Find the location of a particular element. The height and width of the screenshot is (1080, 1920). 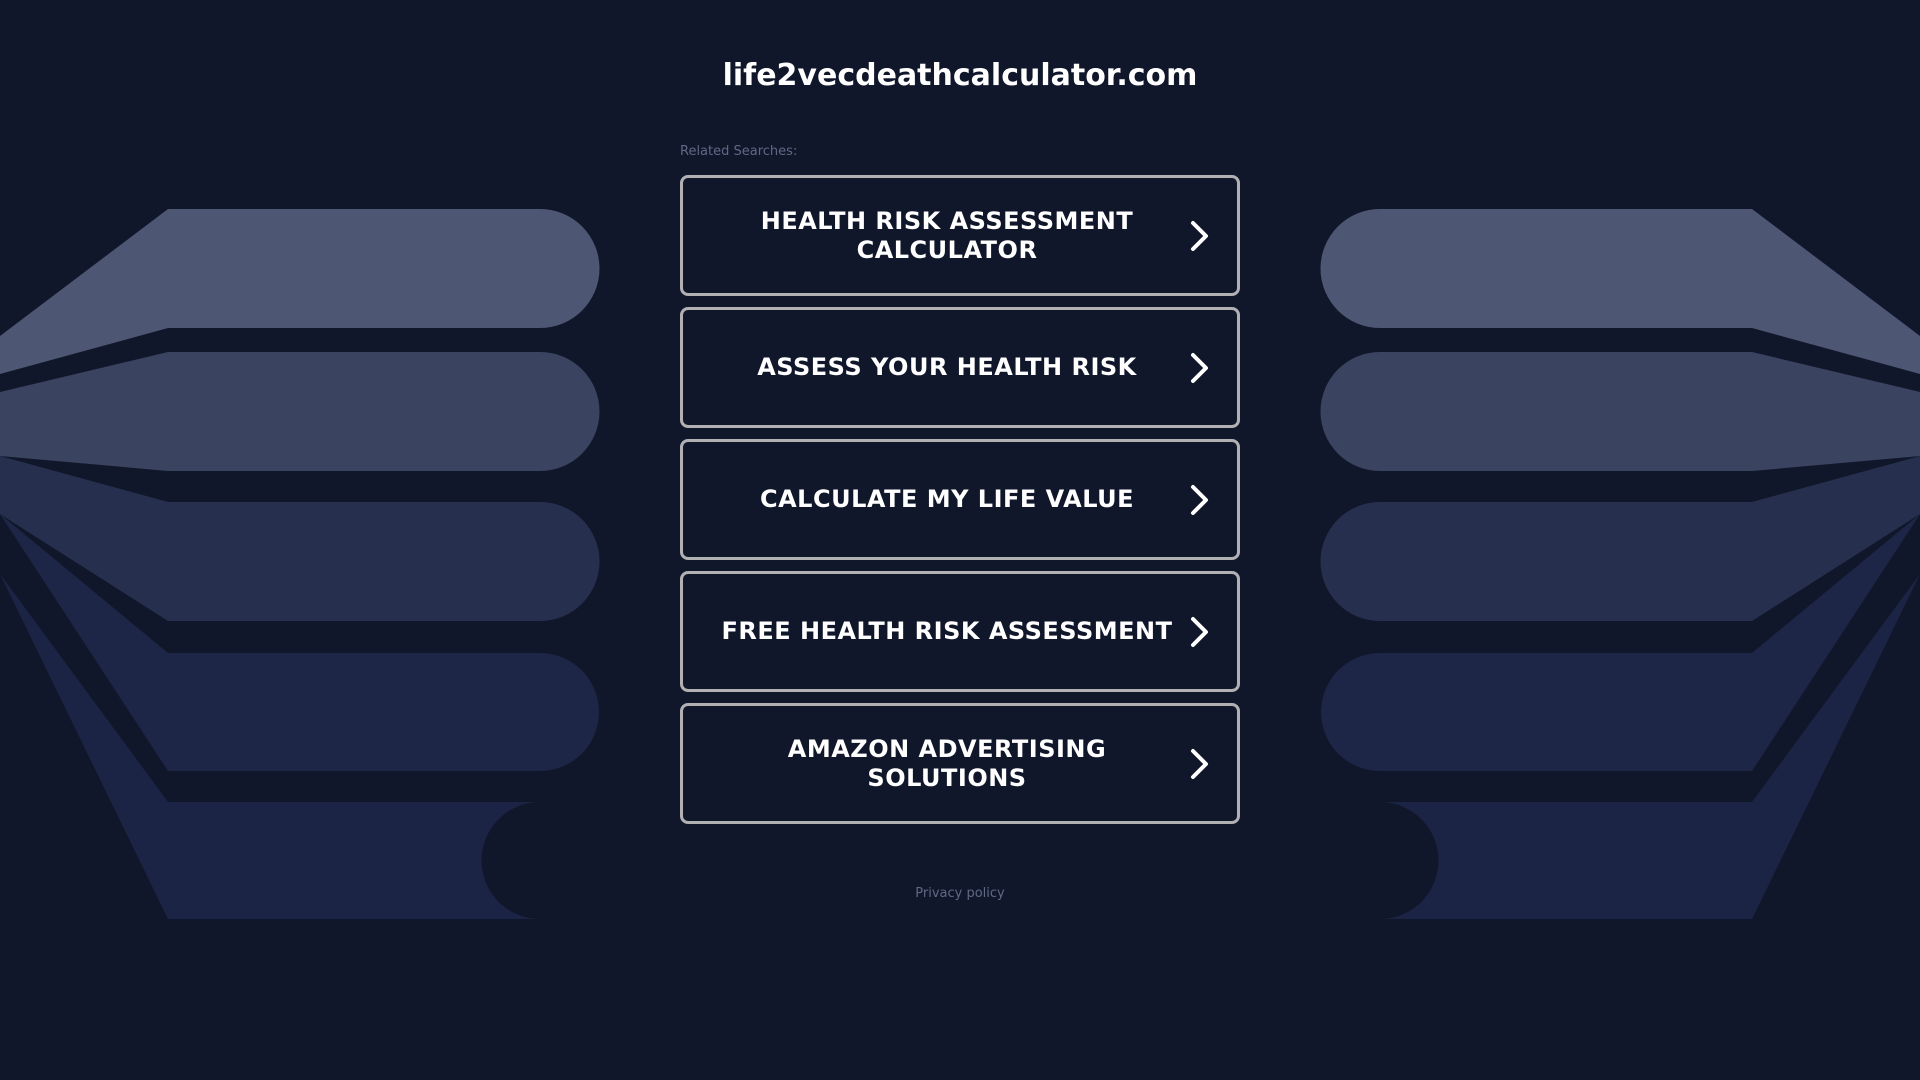

related-link-free-health-risk-assessment: FREE HEALTH RISK ASSESSMENT is located at coordinates (960, 631).